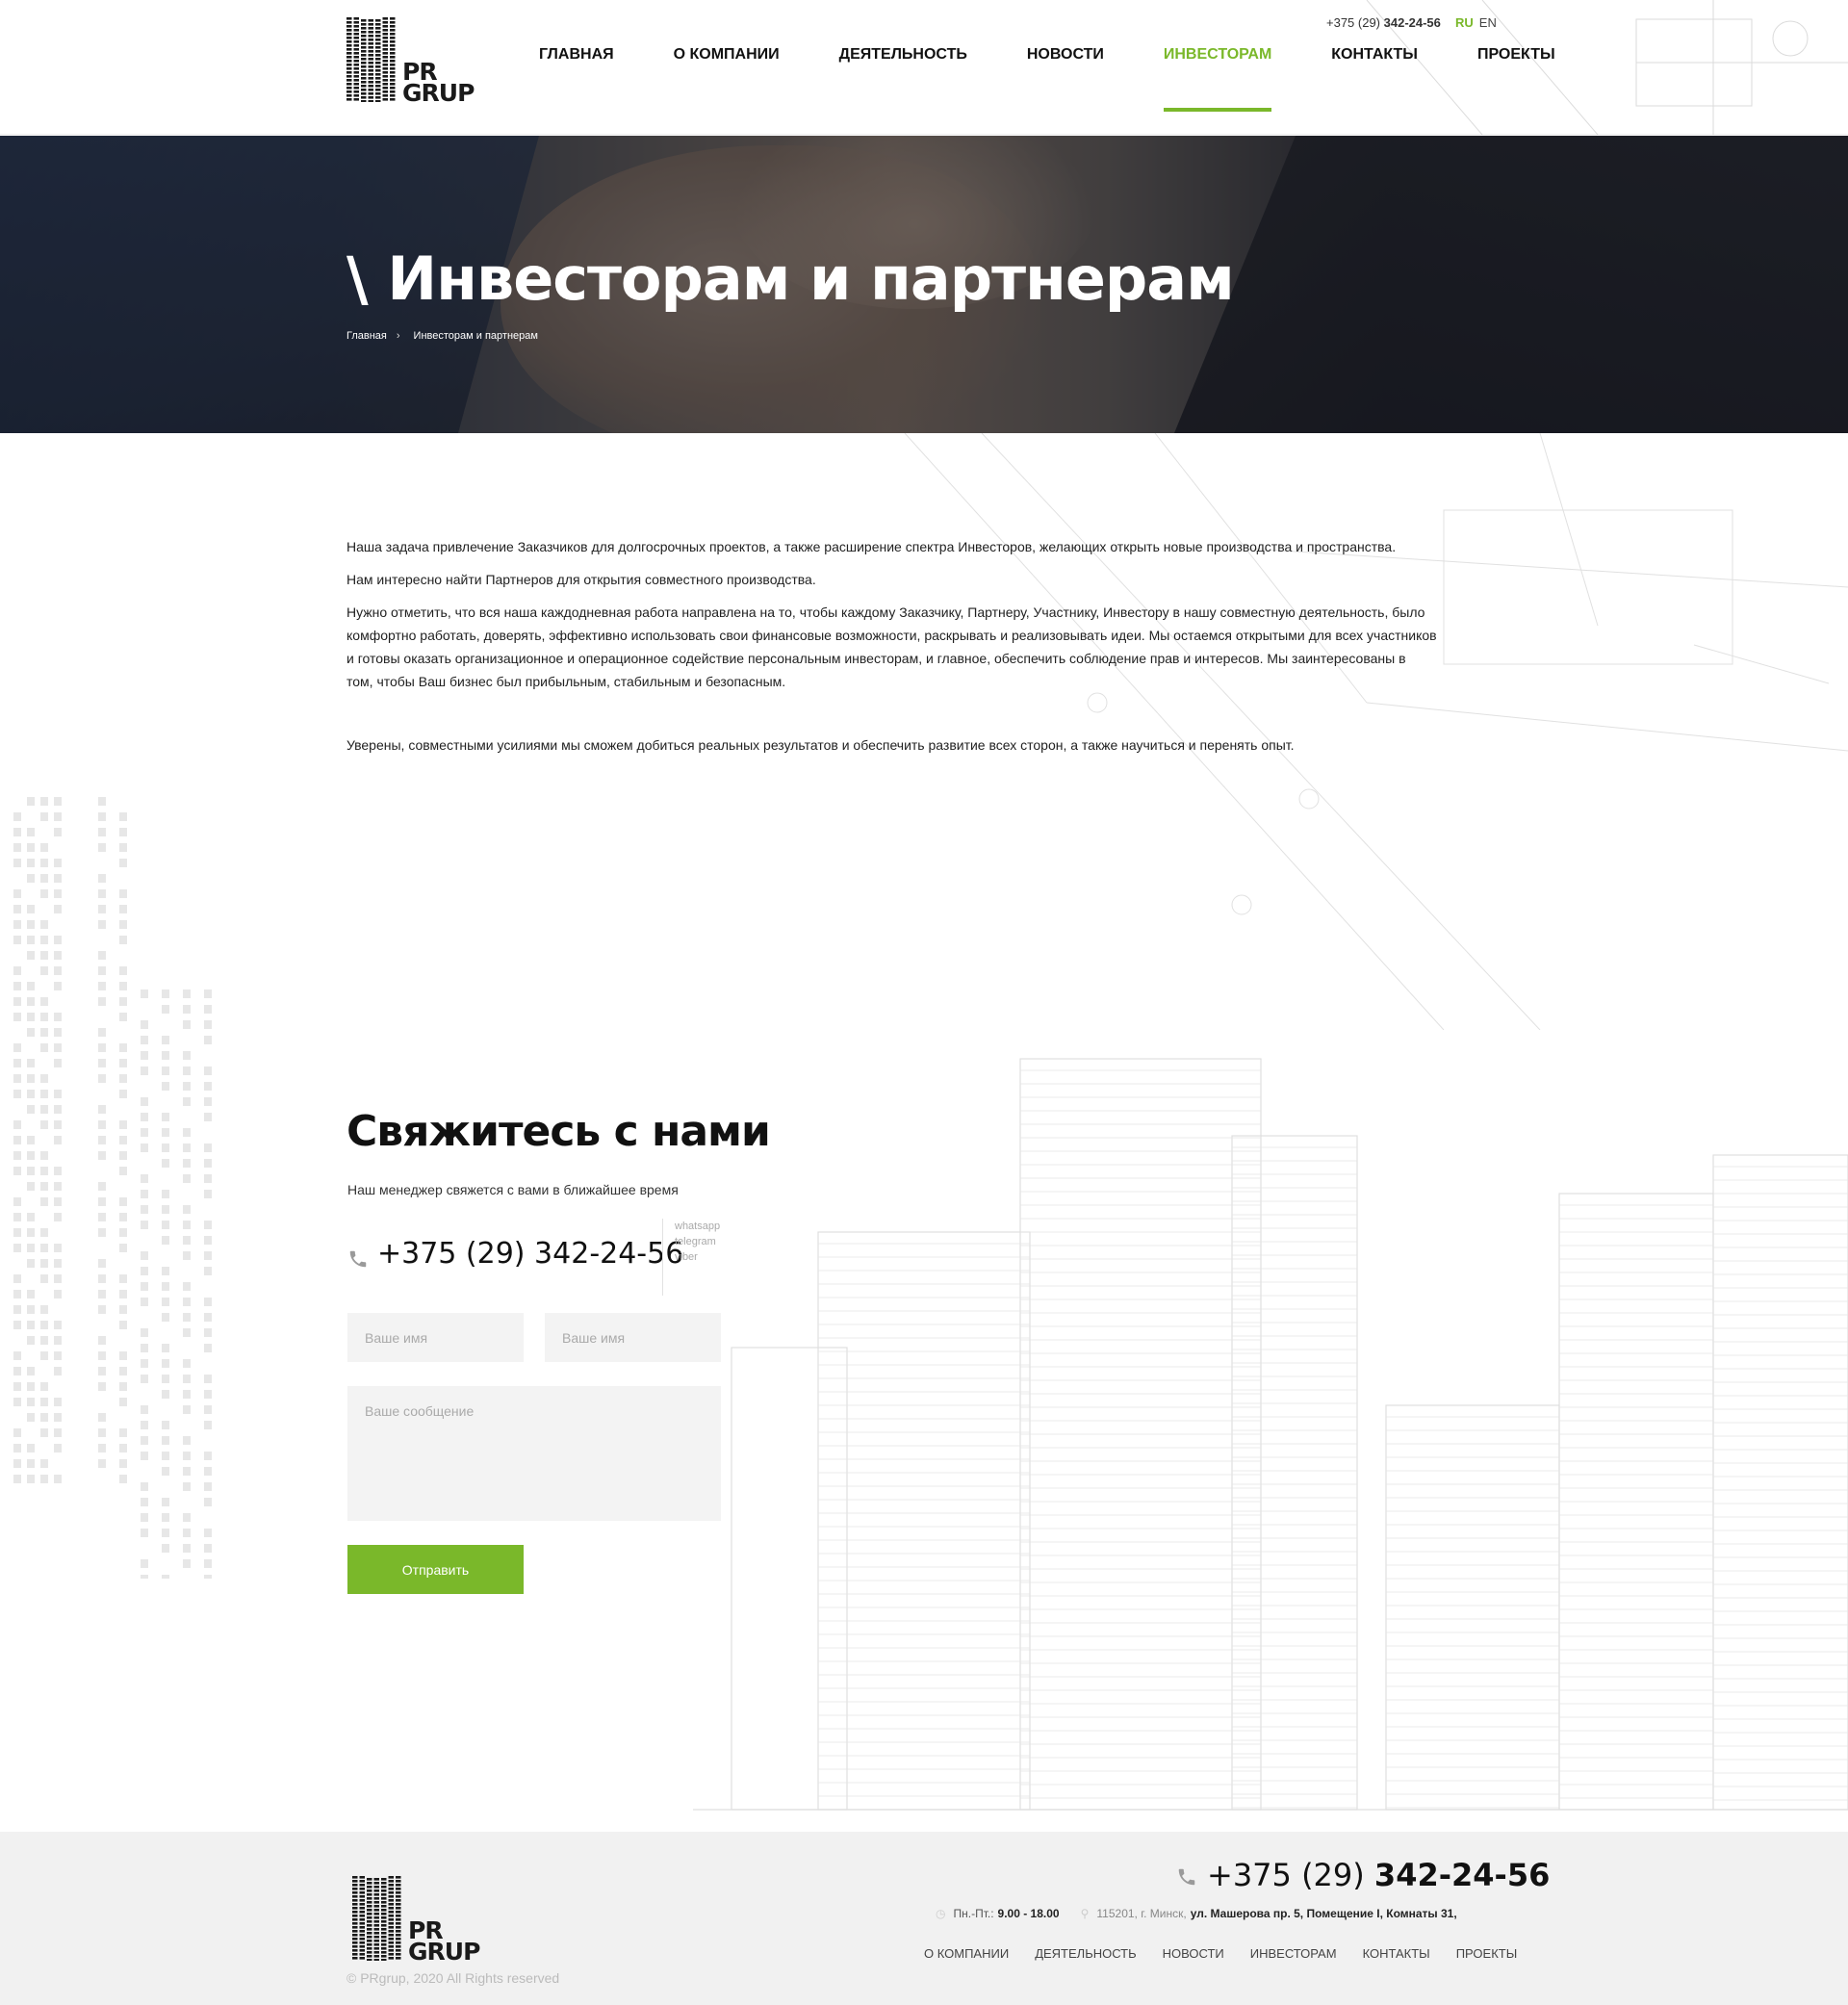 The height and width of the screenshot is (2005, 1848). What do you see at coordinates (727, 80) in the screenshot?
I see `nav-item: О КОМПАНИИ` at bounding box center [727, 80].